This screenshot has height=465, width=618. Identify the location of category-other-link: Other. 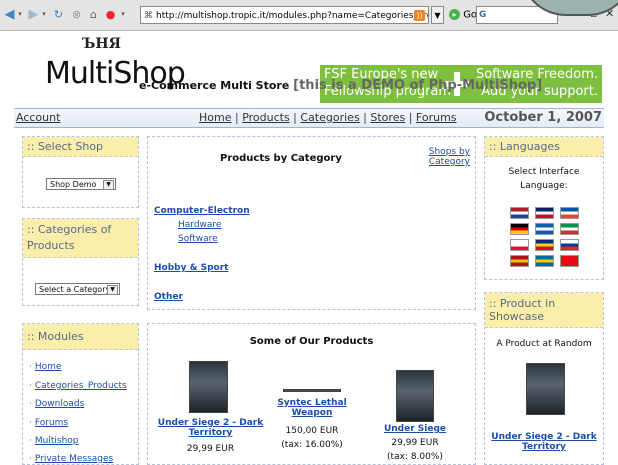
(168, 297).